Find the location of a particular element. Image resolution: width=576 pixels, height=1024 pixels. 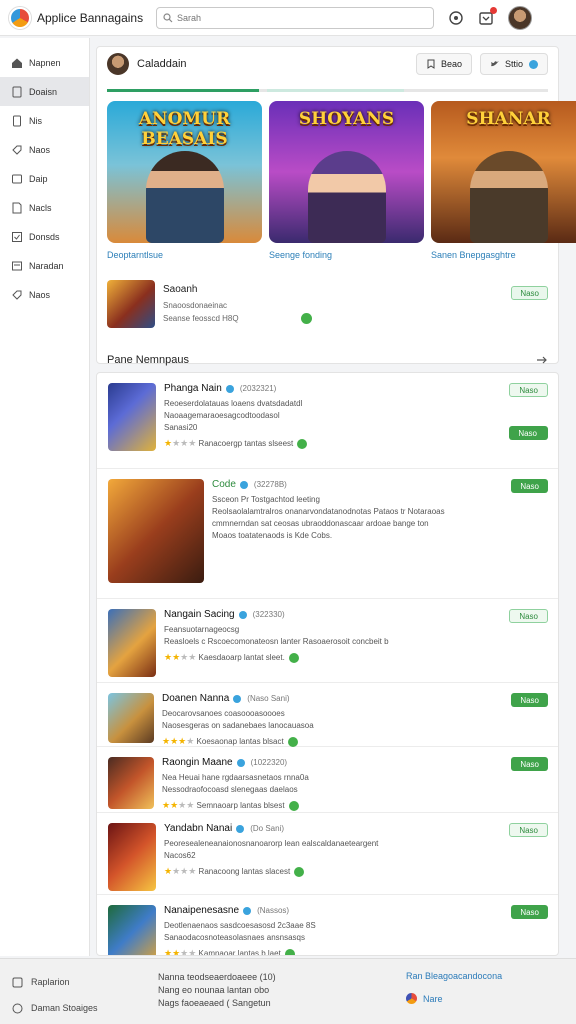

featured-tile: SHANAR Sanen Bnepgasghtre is located at coordinates (503, 180).